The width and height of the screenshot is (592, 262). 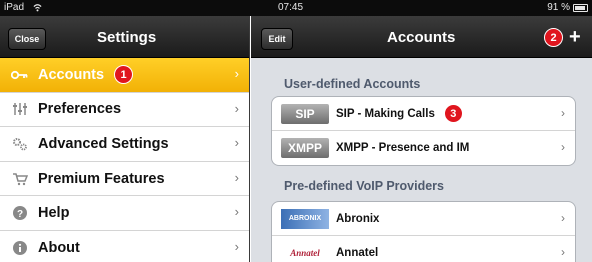 What do you see at coordinates (291, 7) in the screenshot?
I see `clock: 07:45` at bounding box center [291, 7].